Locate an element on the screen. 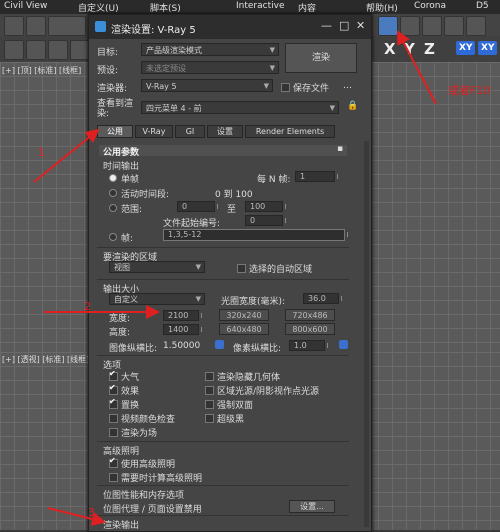 The image size is (500, 532). preset-800x600-button: 800x600 is located at coordinates (310, 329).